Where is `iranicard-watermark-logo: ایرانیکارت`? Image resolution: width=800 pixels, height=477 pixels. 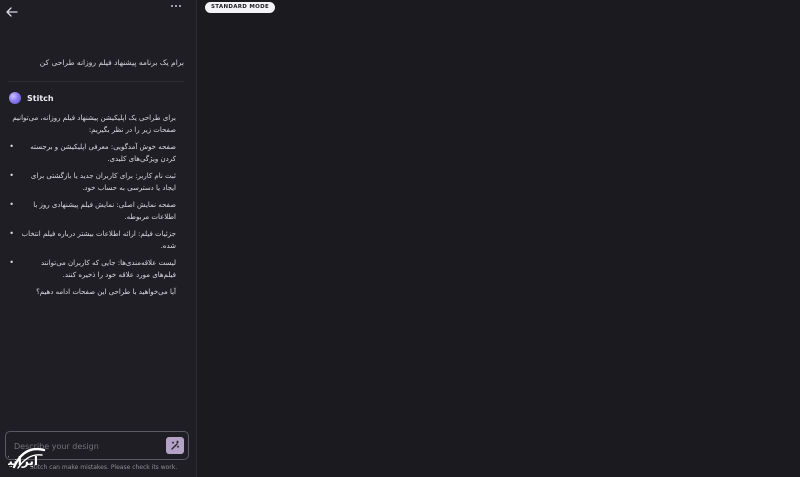
iranicard-watermark-logo: ایرانیکارت is located at coordinates (27, 458).